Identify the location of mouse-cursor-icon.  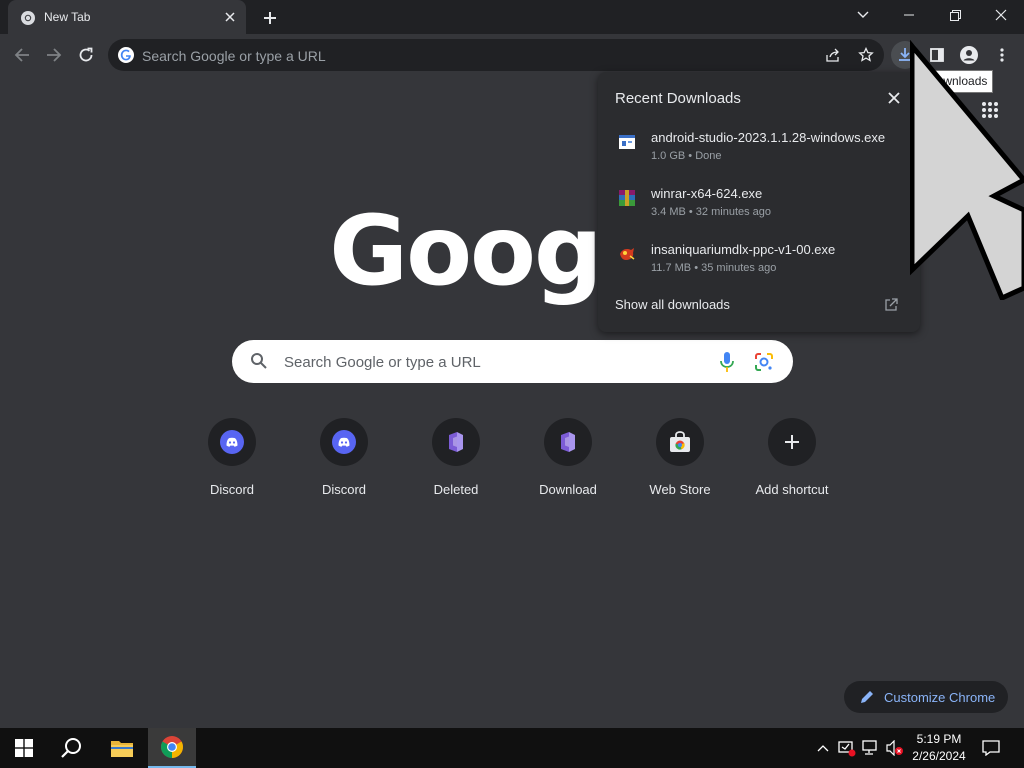
(967, 170).